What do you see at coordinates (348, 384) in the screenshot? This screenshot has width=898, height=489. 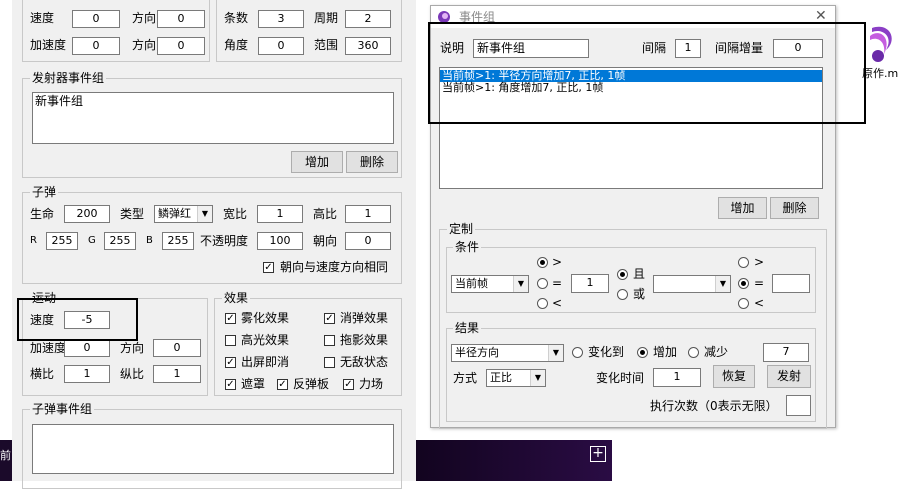 I see `force-checkbox: ✓` at bounding box center [348, 384].